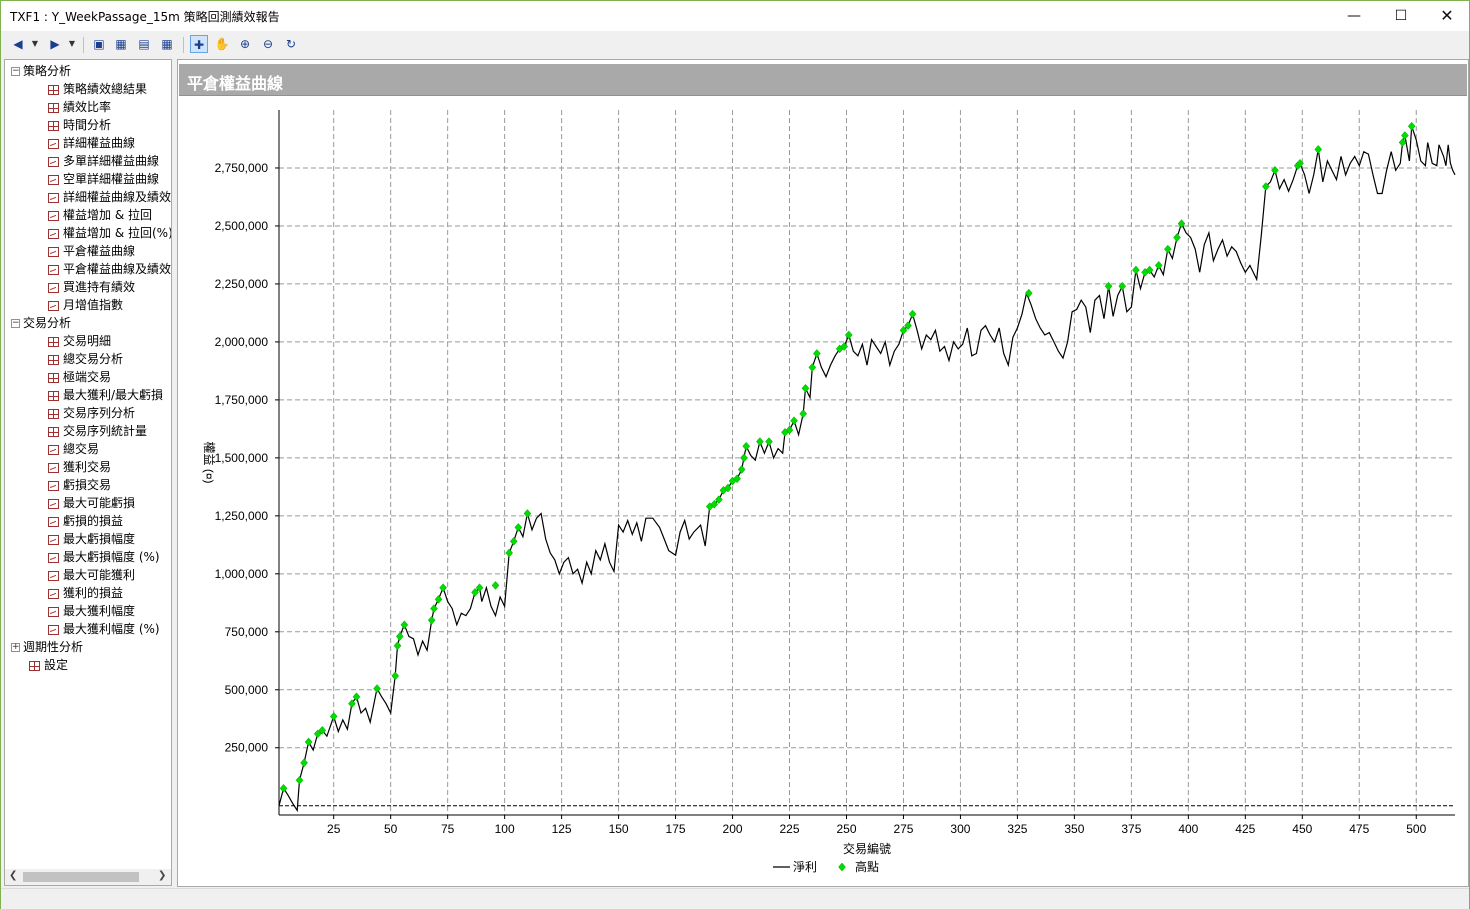 Image resolution: width=1470 pixels, height=909 pixels. I want to click on tree-item: 月增值指數, so click(85, 305).